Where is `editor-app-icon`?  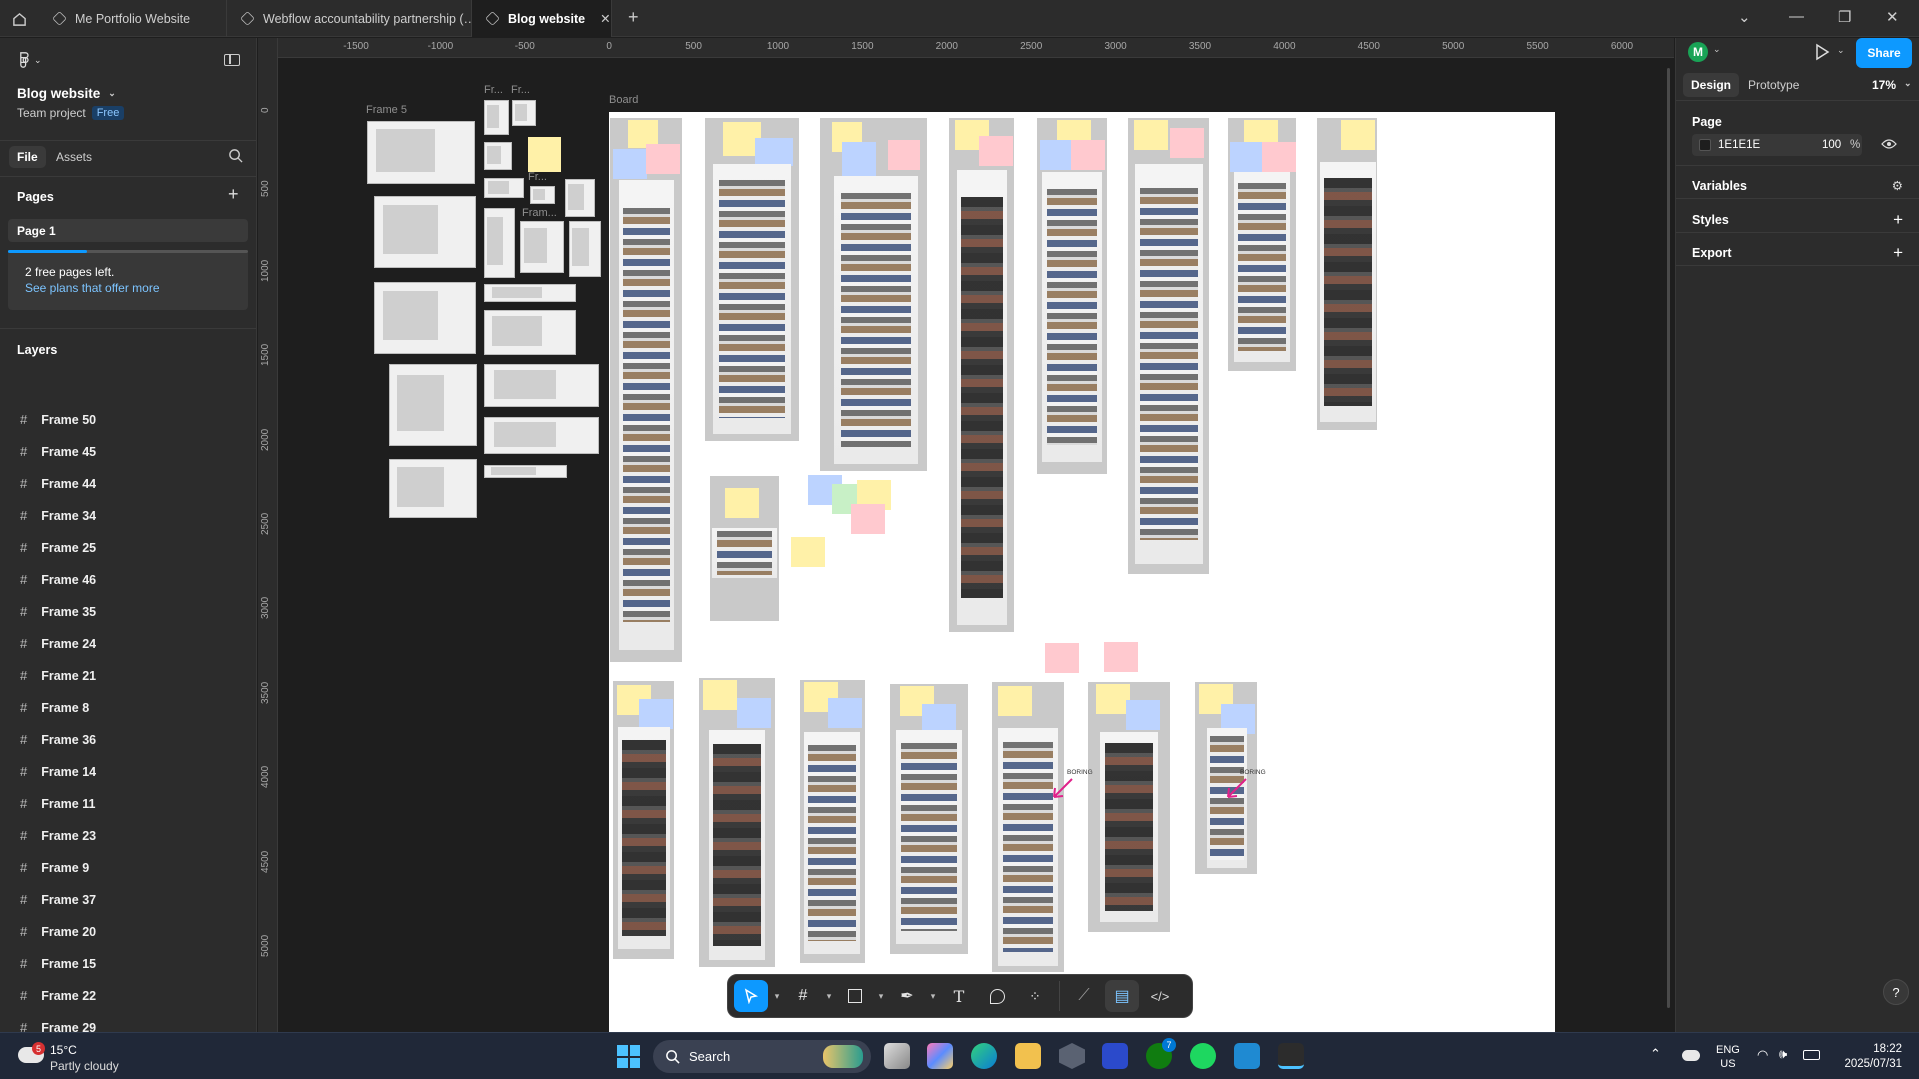
editor-app-icon is located at coordinates (1115, 1056).